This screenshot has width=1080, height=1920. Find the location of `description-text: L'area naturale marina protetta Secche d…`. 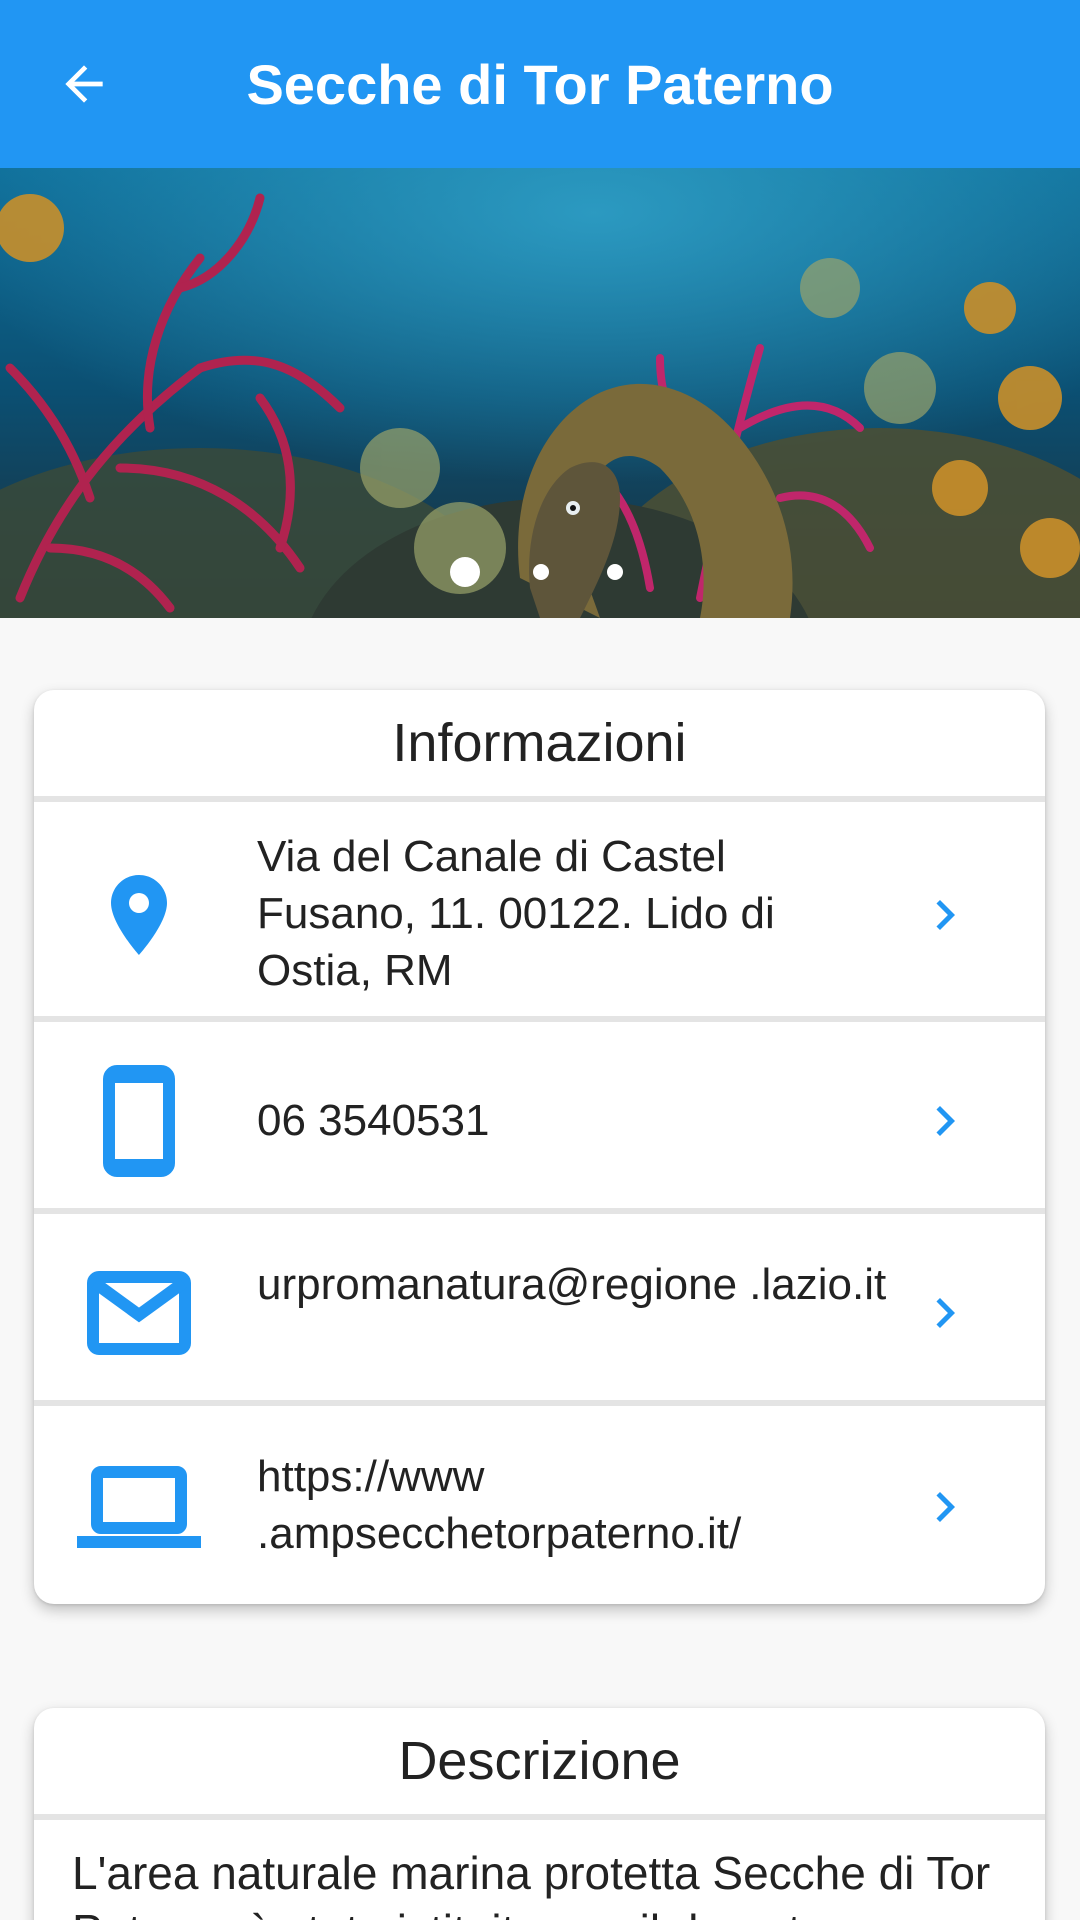

description-text: L'area naturale marina protetta Secche d… is located at coordinates (531, 1883).